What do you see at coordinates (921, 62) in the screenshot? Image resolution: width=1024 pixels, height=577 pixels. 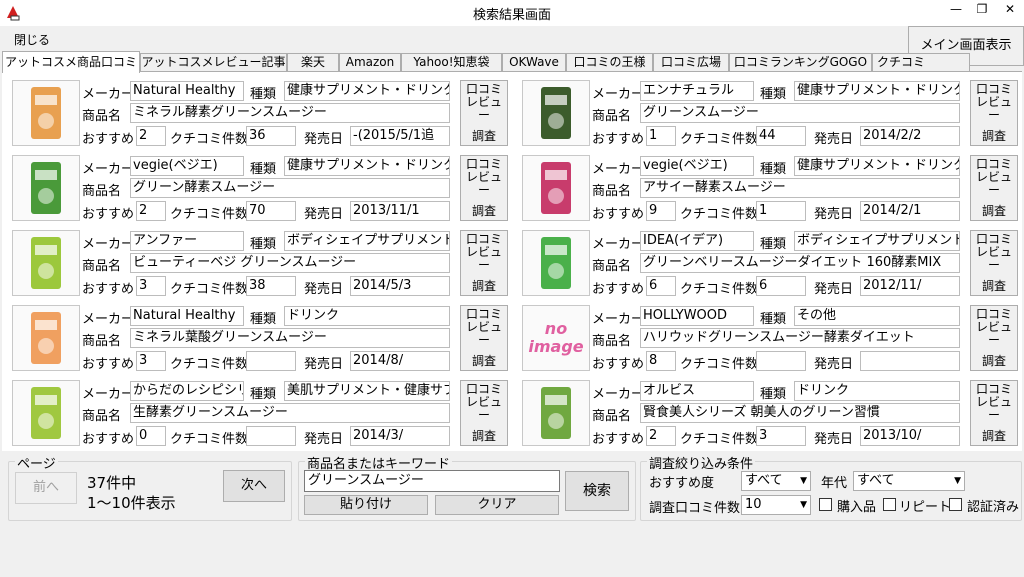 I see `tab-kuchikomi: クチコミ` at bounding box center [921, 62].